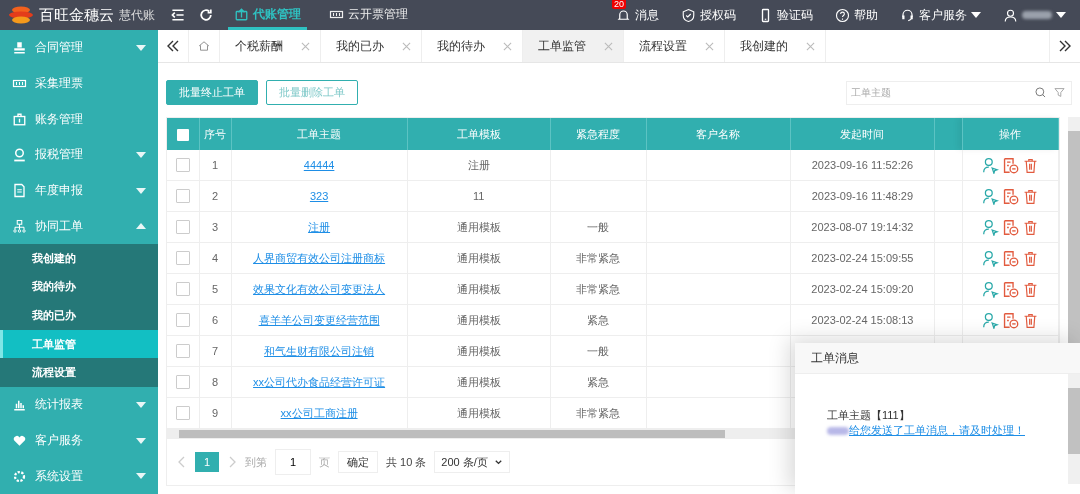 The width and height of the screenshot is (1080, 494). What do you see at coordinates (79, 83) in the screenshot?
I see `sidebar-item: 采集理票` at bounding box center [79, 83].